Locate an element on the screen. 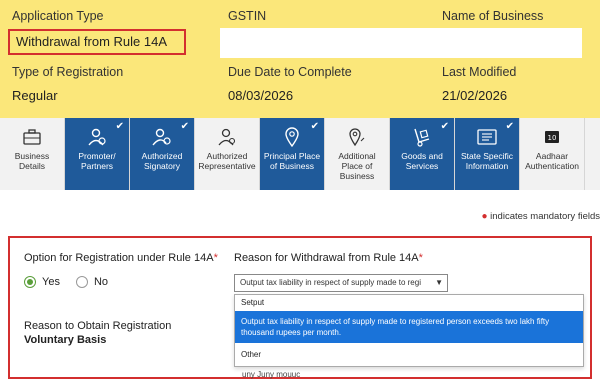 This screenshot has height=386, width=600. dropdown-option: Setput is located at coordinates (409, 303).